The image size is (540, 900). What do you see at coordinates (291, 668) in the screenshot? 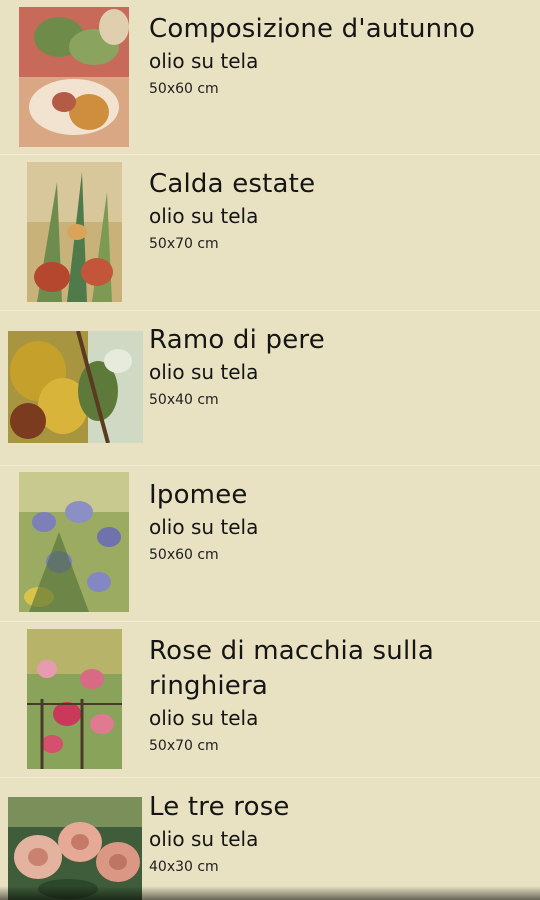
I see `artwork-title: Rose di macchia sulla ringhiera` at bounding box center [291, 668].